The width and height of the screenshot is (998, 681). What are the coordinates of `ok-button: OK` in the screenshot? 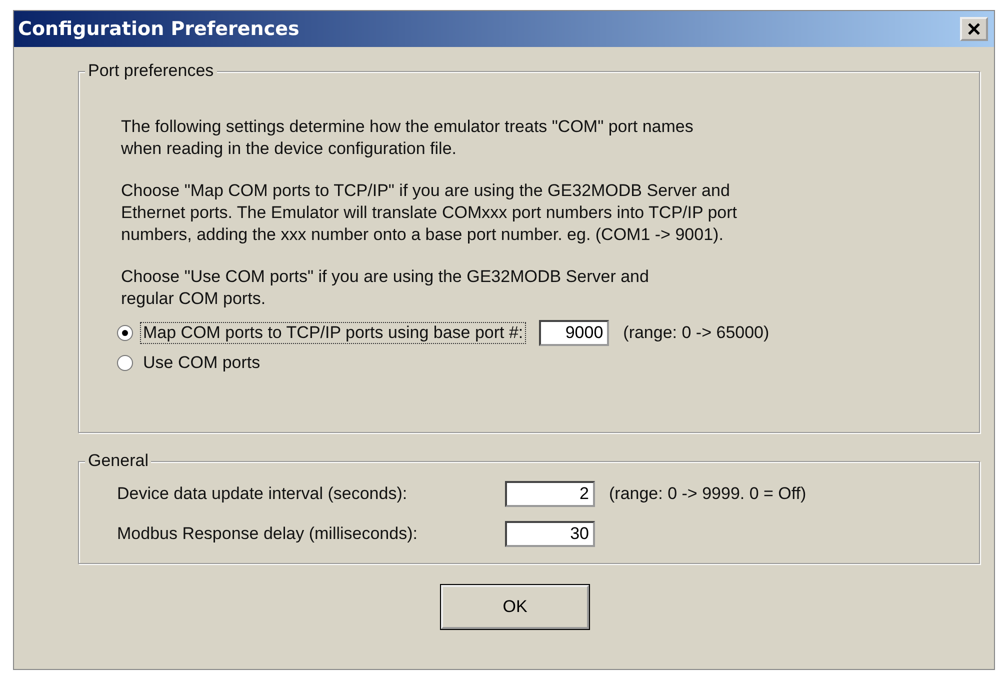 It's located at (515, 607).